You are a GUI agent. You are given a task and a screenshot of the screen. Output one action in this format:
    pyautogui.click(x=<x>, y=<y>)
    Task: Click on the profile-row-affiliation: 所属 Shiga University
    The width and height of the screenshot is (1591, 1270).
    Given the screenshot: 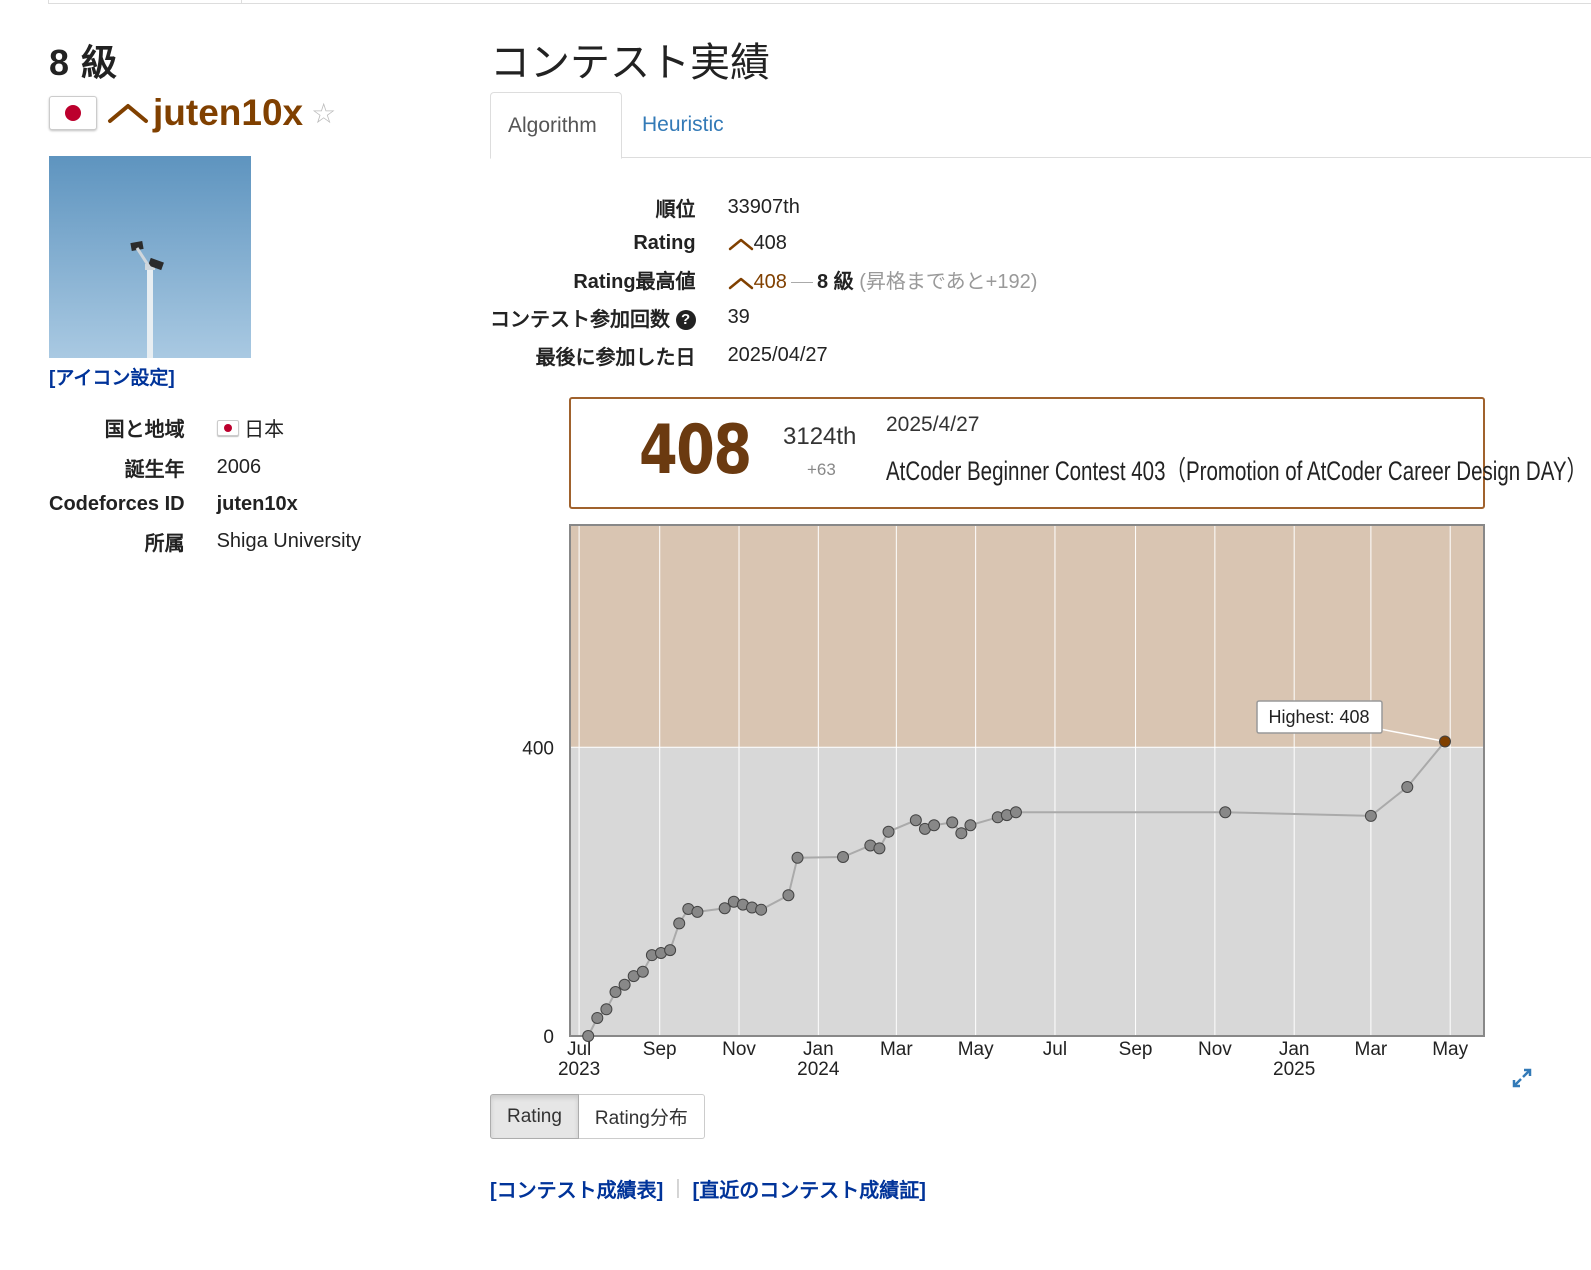 What is the action you would take?
    pyautogui.click(x=205, y=542)
    